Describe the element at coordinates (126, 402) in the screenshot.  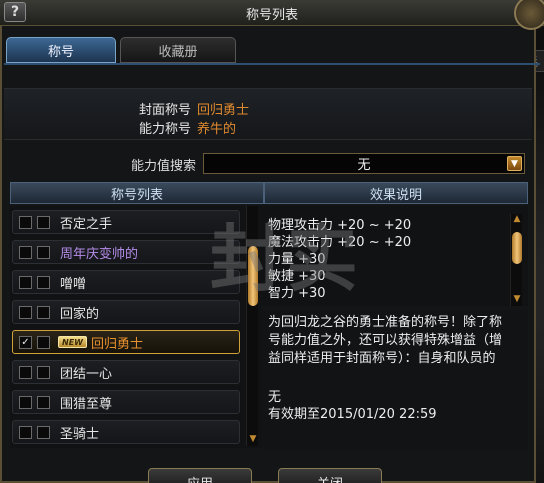
I see `title-list-item: 围猎至尊` at that location.